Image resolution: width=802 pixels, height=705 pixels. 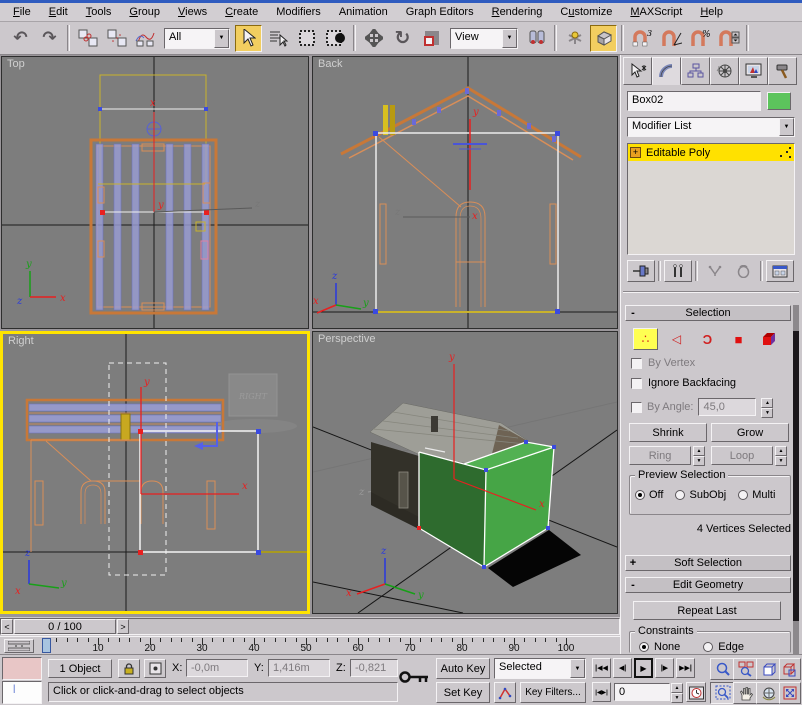 What do you see at coordinates (711, 152) in the screenshot?
I see `modifier-stack-item-selected: + Editable Poly` at bounding box center [711, 152].